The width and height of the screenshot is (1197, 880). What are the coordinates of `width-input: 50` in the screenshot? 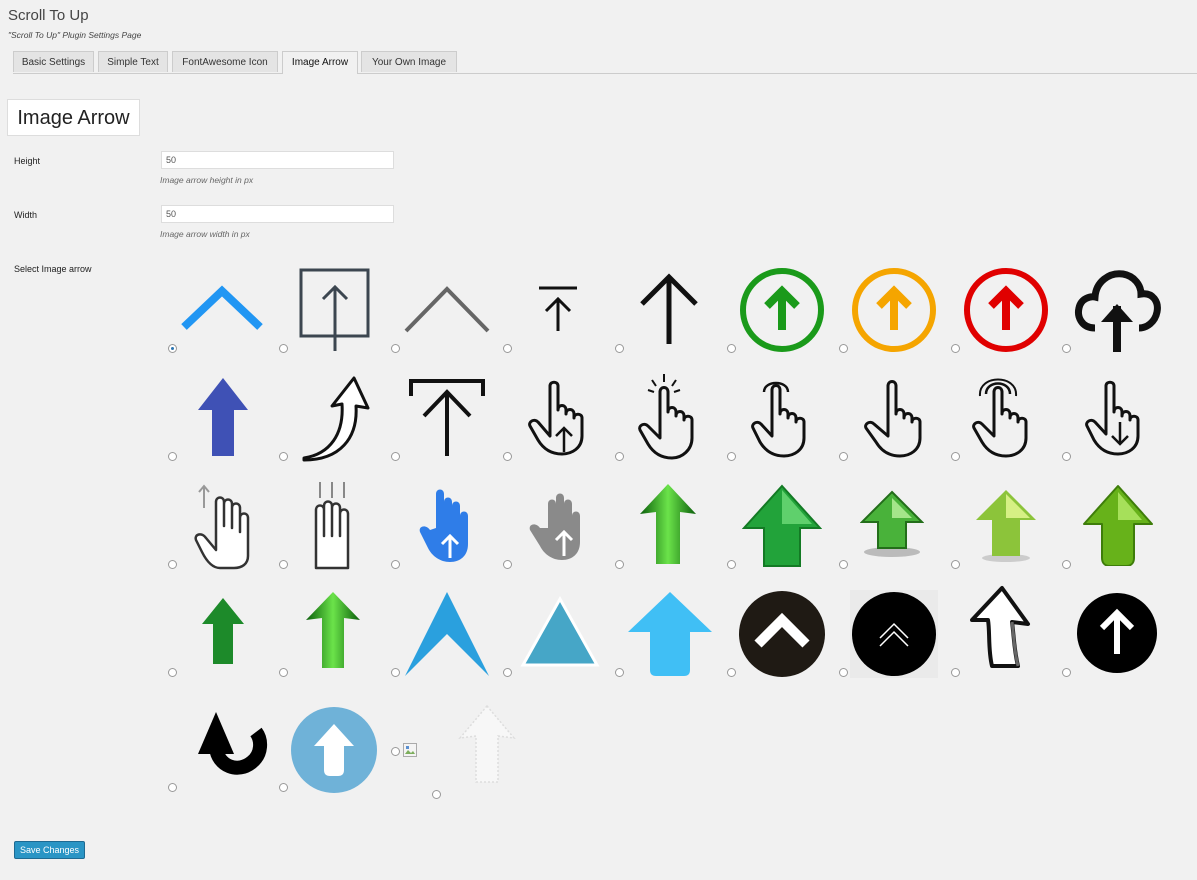 It's located at (277, 214).